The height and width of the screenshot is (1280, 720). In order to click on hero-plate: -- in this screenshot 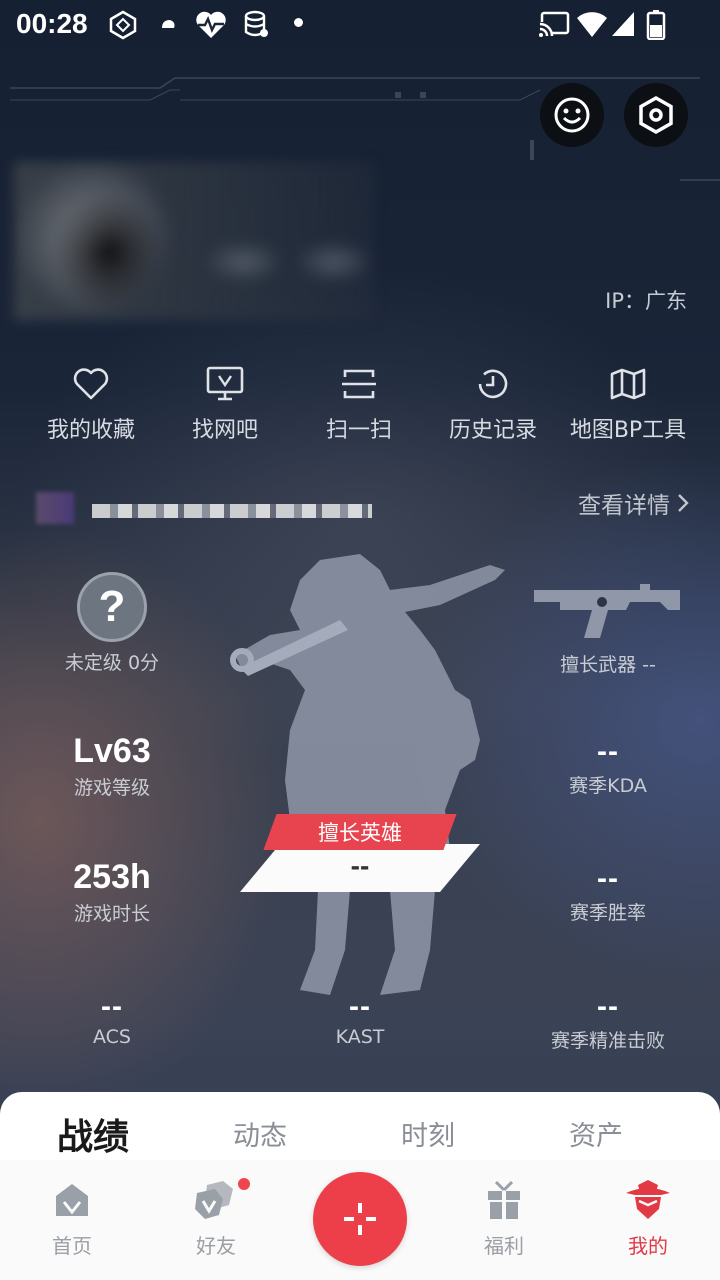, I will do `click(360, 868)`.